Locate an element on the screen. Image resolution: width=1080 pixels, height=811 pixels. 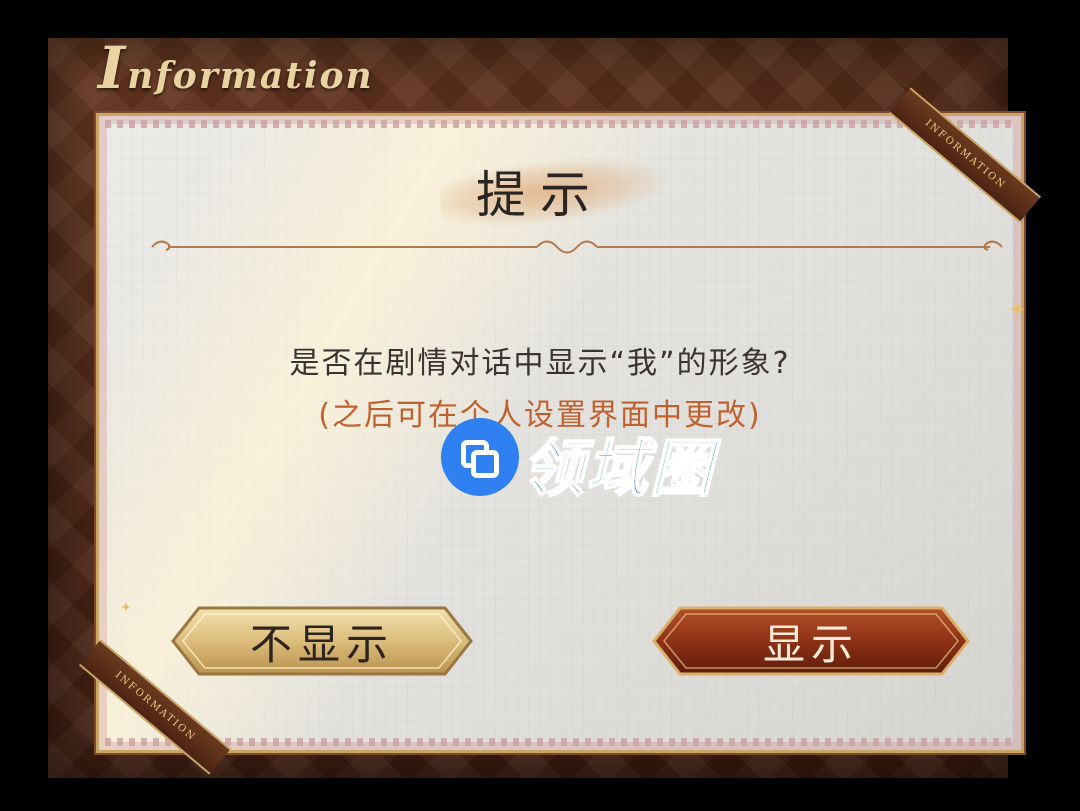
dialog-title: 提示 is located at coordinates (540, 195).